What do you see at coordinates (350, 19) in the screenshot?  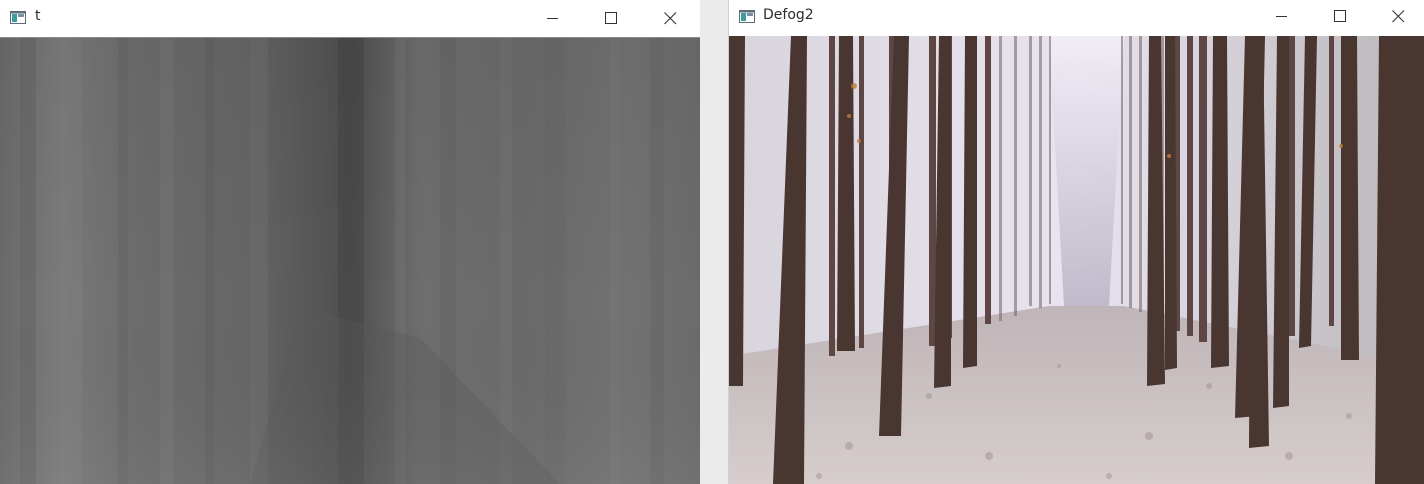 I see `title-bar: t` at bounding box center [350, 19].